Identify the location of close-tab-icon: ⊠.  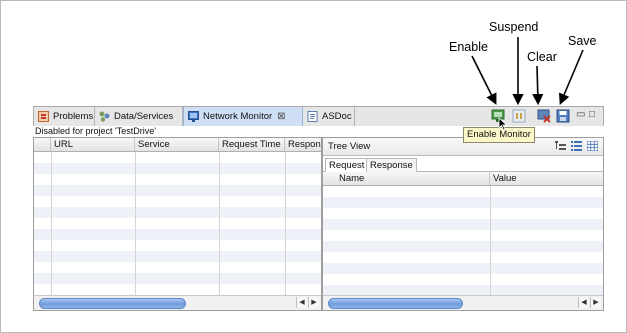
(281, 116).